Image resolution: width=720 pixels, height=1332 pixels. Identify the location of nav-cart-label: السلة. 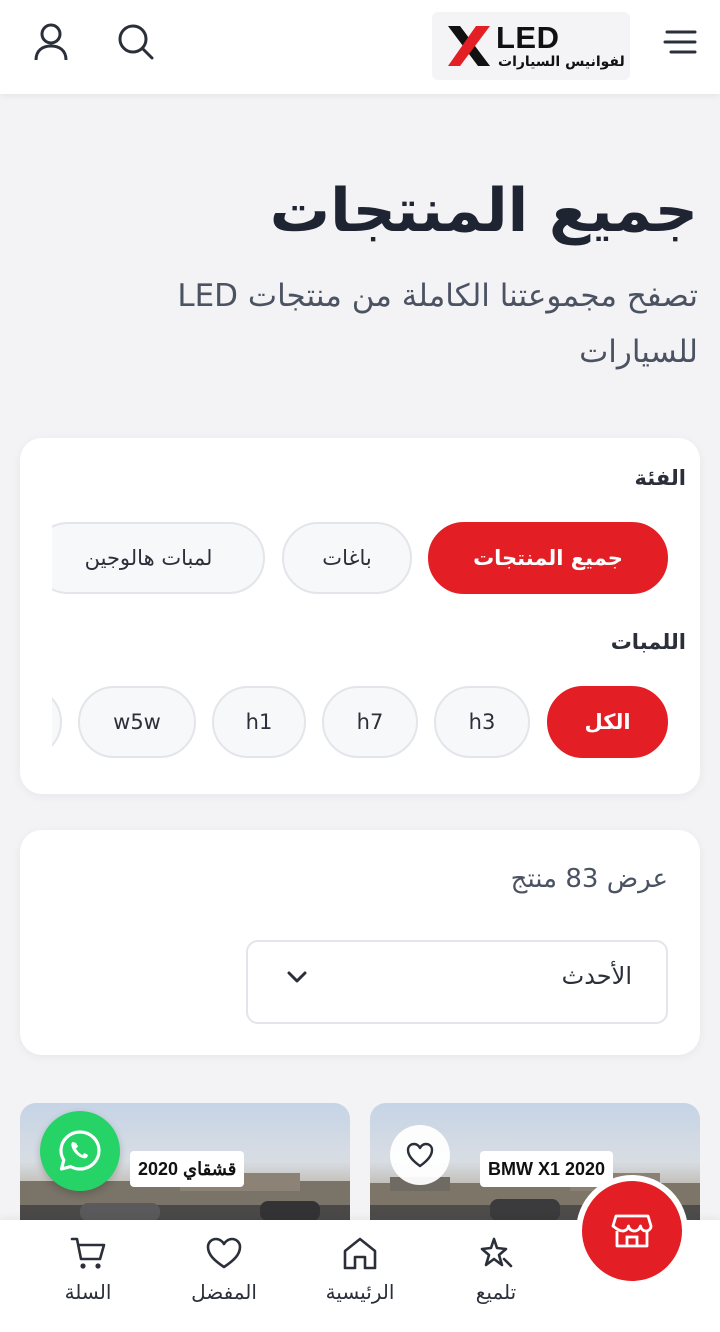
(88, 1292).